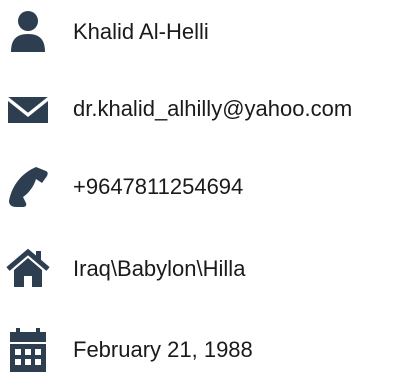  What do you see at coordinates (28, 350) in the screenshot?
I see `calendar-icon` at bounding box center [28, 350].